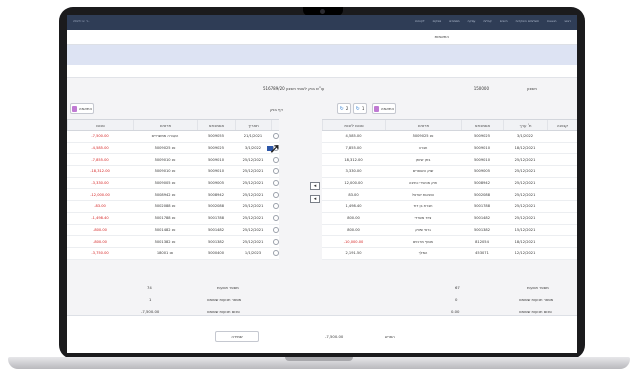  I want to click on left-count-value: 74, so click(149, 287).